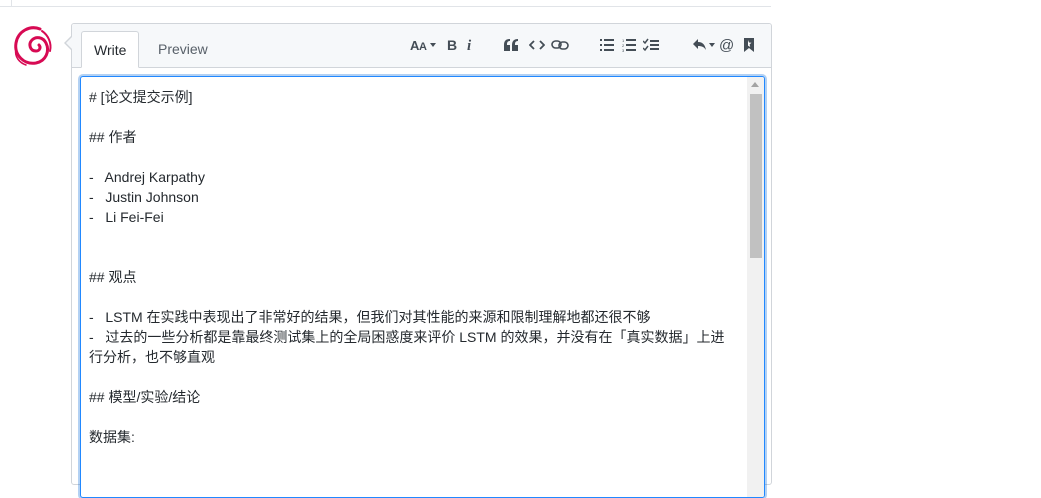 This screenshot has height=498, width=1041. What do you see at coordinates (112, 437) in the screenshot?
I see `editor-line: 数据集:` at bounding box center [112, 437].